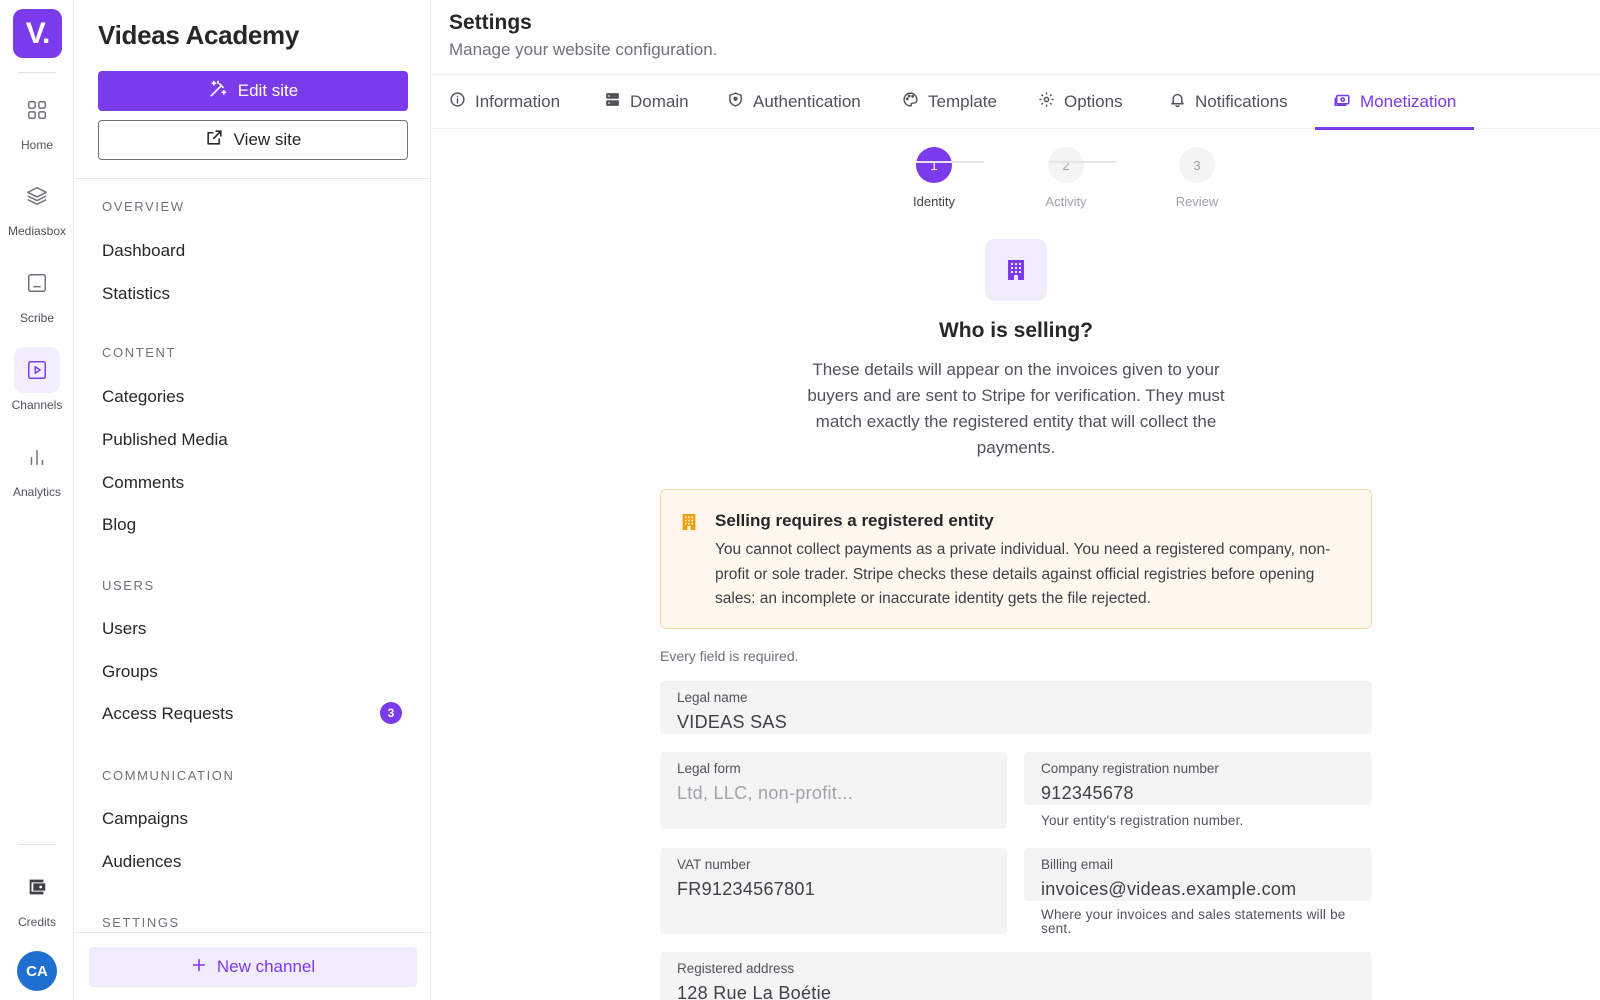  What do you see at coordinates (252, 294) in the screenshot?
I see `sidebar-item-statistics: Statistics` at bounding box center [252, 294].